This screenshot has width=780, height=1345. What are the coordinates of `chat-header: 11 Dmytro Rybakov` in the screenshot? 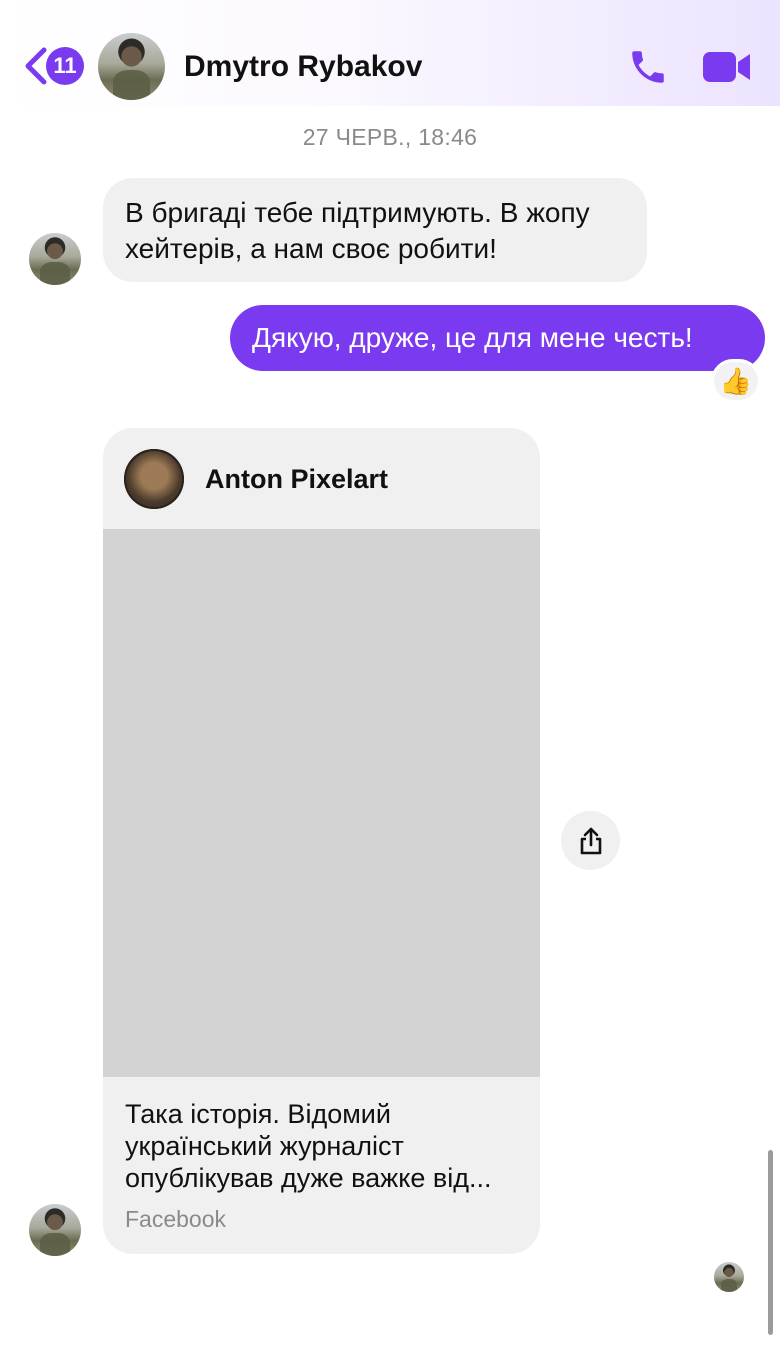 It's located at (390, 53).